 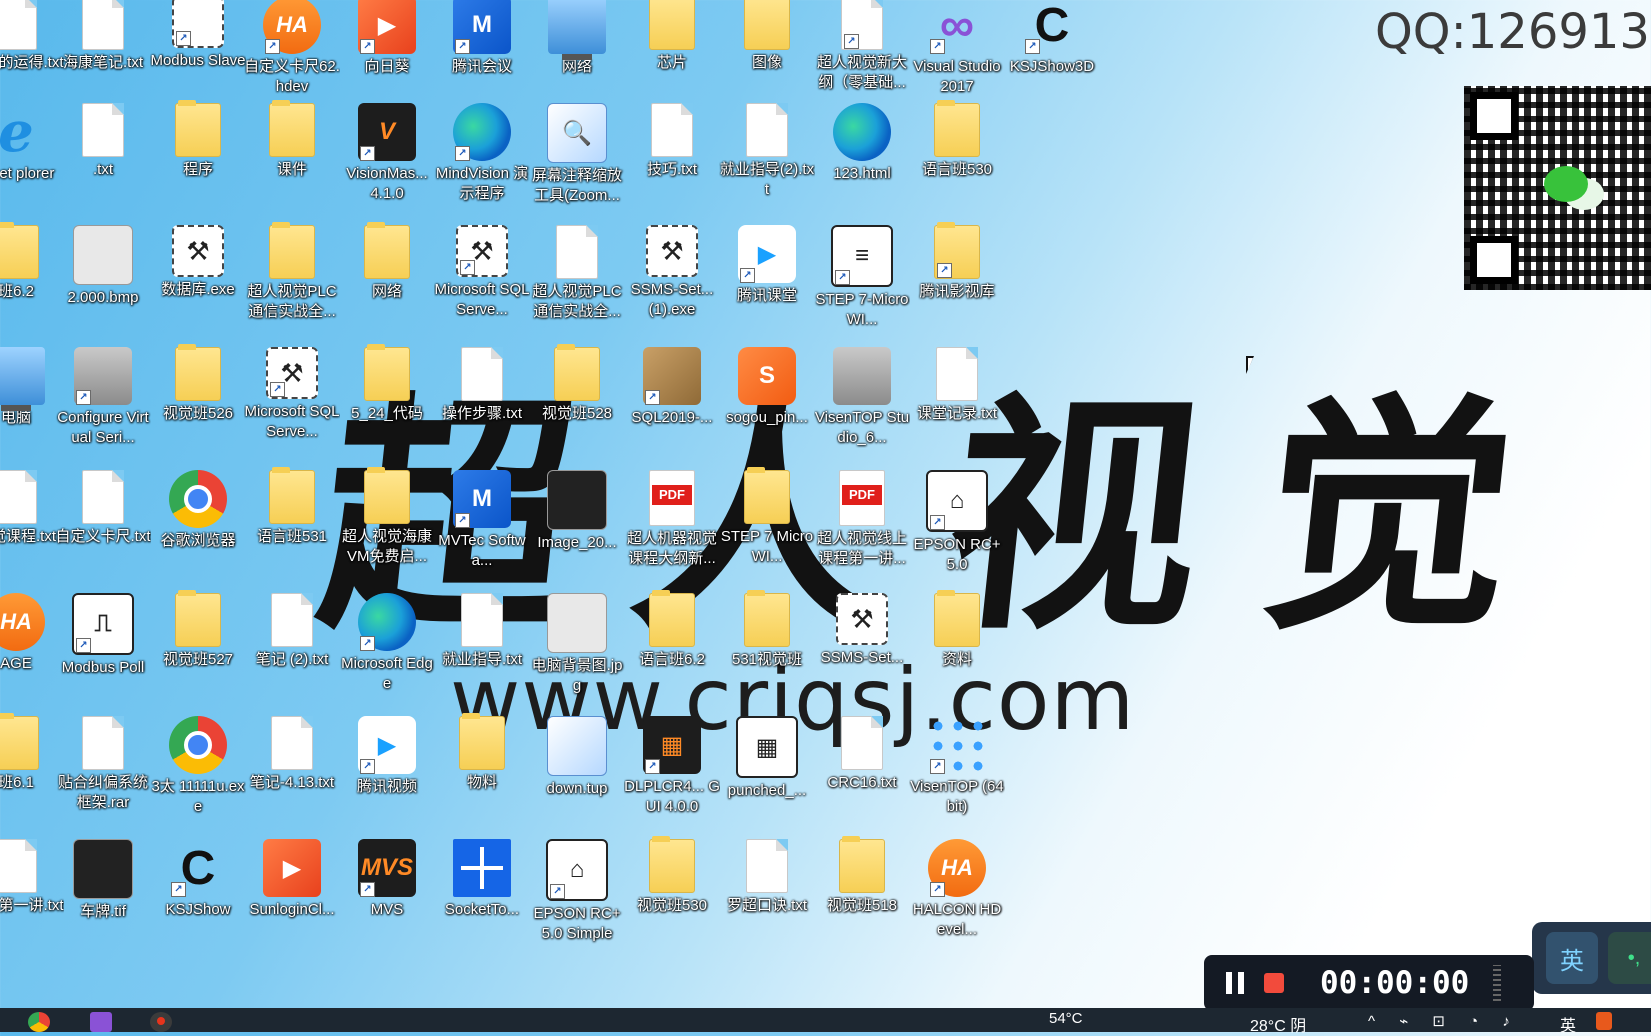 I want to click on desktop-icon: 123.html, so click(x=862, y=143).